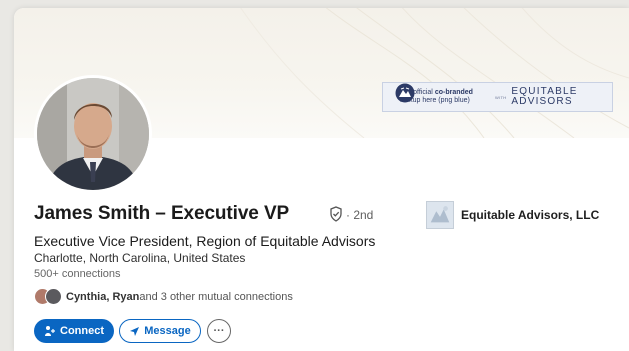 This screenshot has height=351, width=629. What do you see at coordinates (50, 331) in the screenshot?
I see `connect-person-icon` at bounding box center [50, 331].